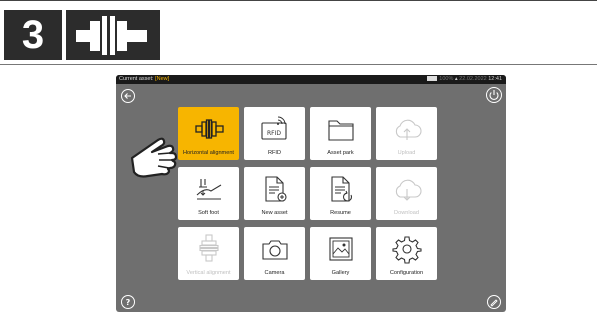 This screenshot has width=597, height=318. Describe the element at coordinates (162, 79) in the screenshot. I see `current-asset-value: [New]` at that location.